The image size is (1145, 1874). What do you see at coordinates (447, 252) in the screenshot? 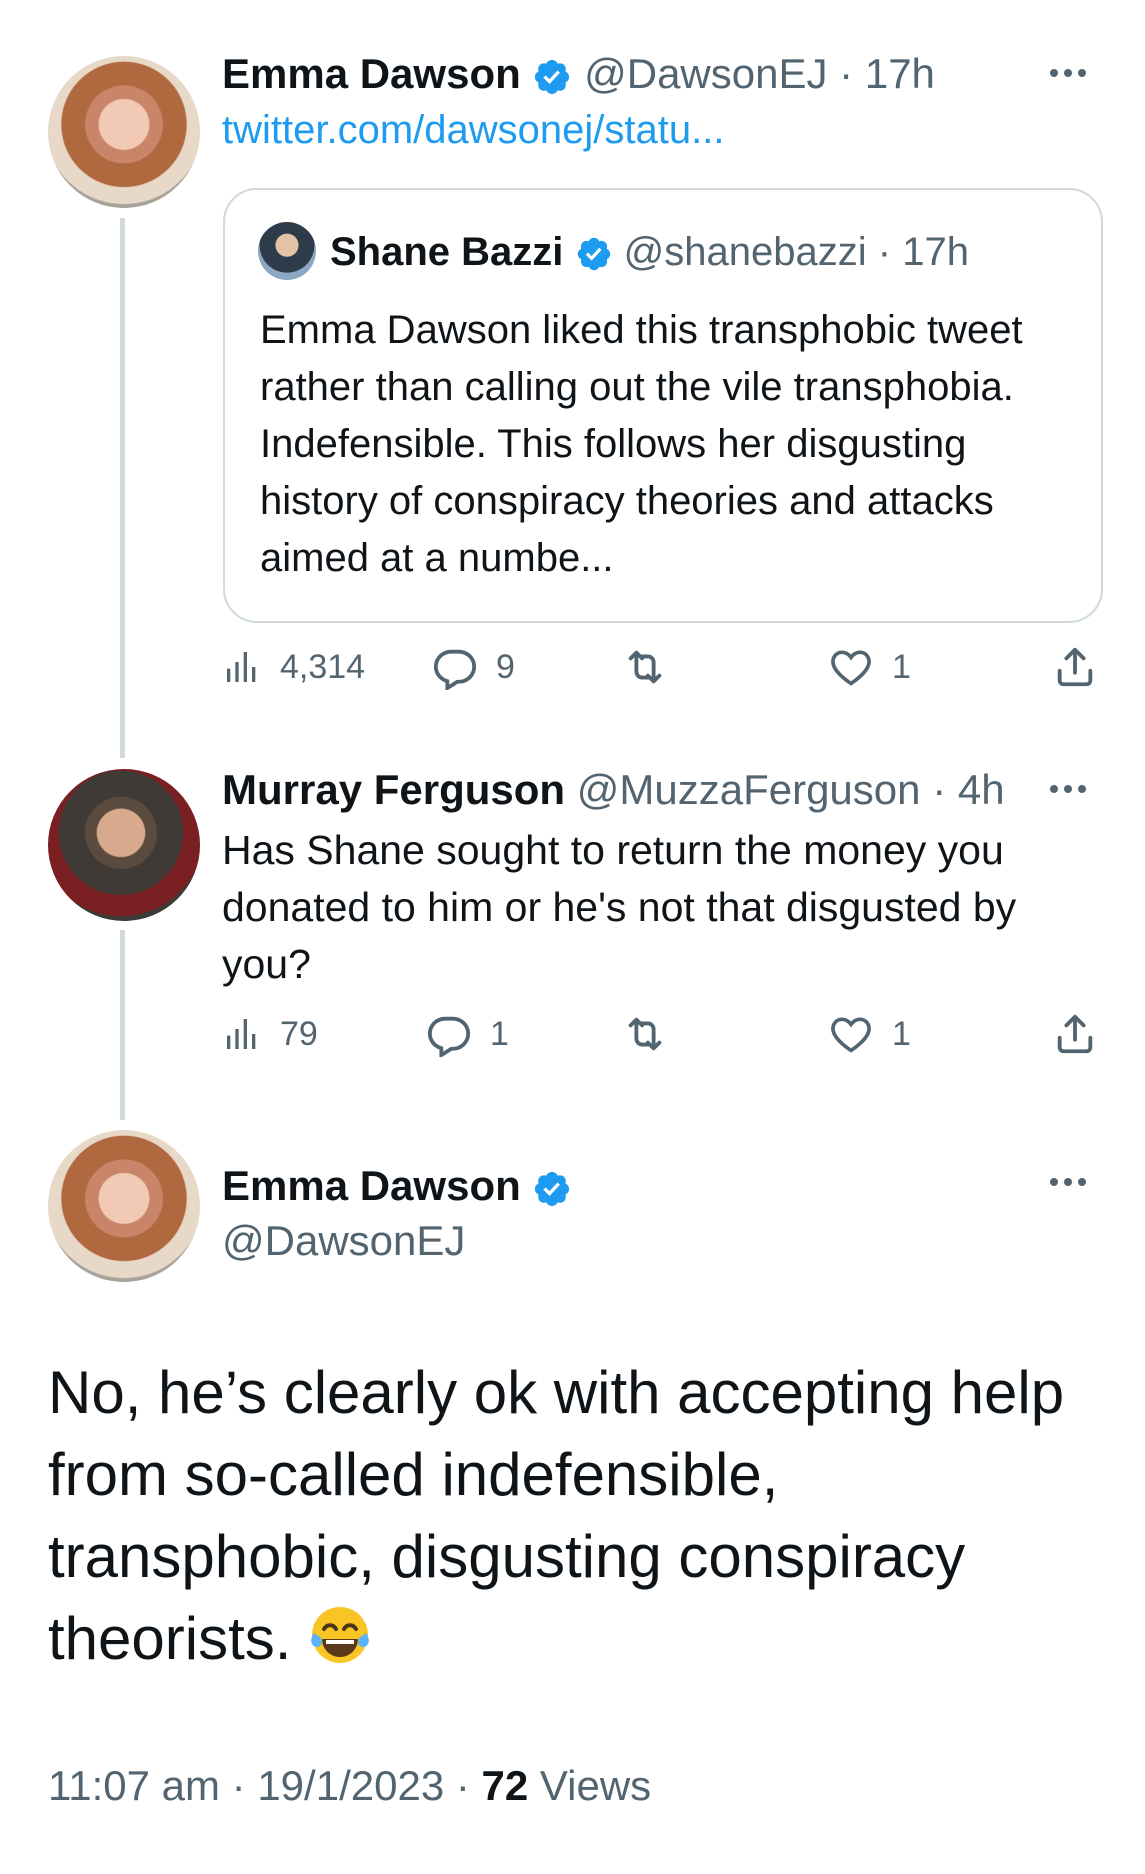
I see `display-name: Shane Bazzi` at bounding box center [447, 252].